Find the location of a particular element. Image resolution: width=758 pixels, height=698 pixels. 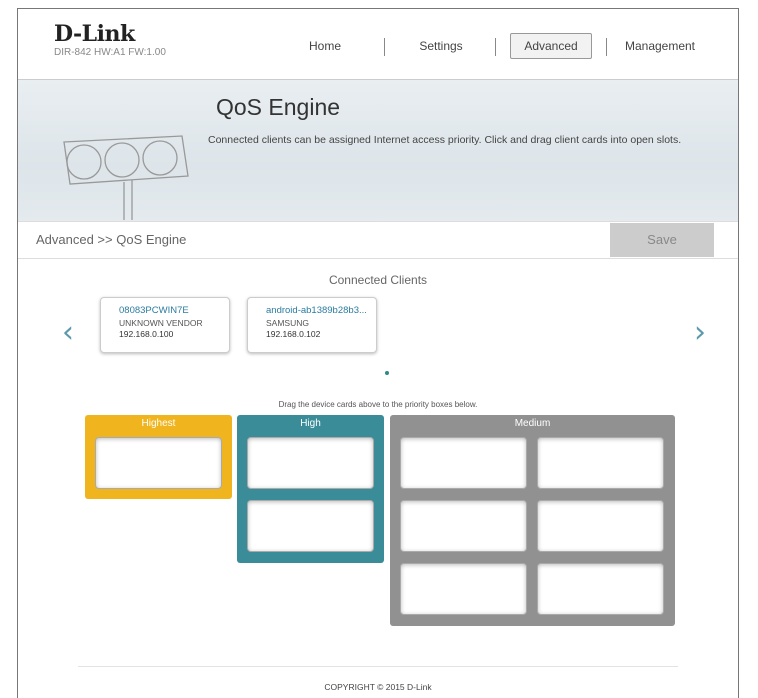

client-vendor: SAMSUNG is located at coordinates (287, 323).